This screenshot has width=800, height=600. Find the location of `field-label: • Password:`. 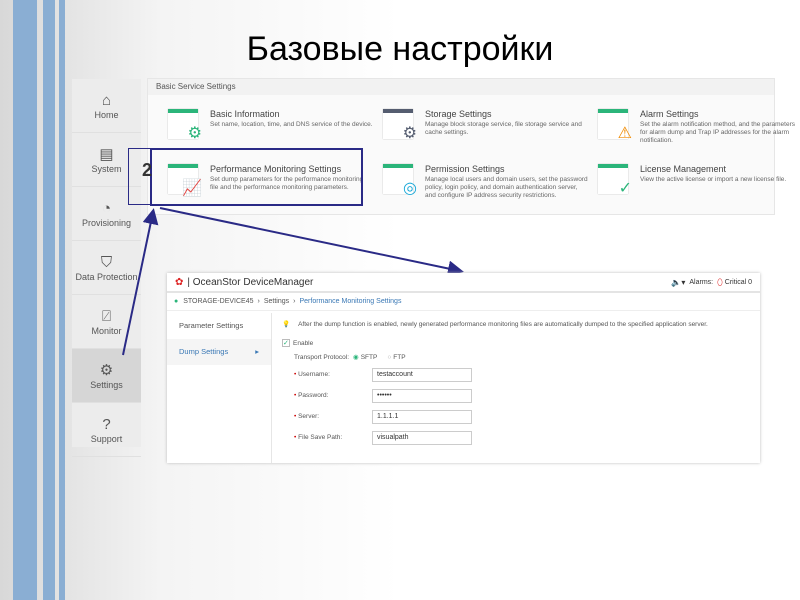

field-label: • Password: is located at coordinates (311, 395).